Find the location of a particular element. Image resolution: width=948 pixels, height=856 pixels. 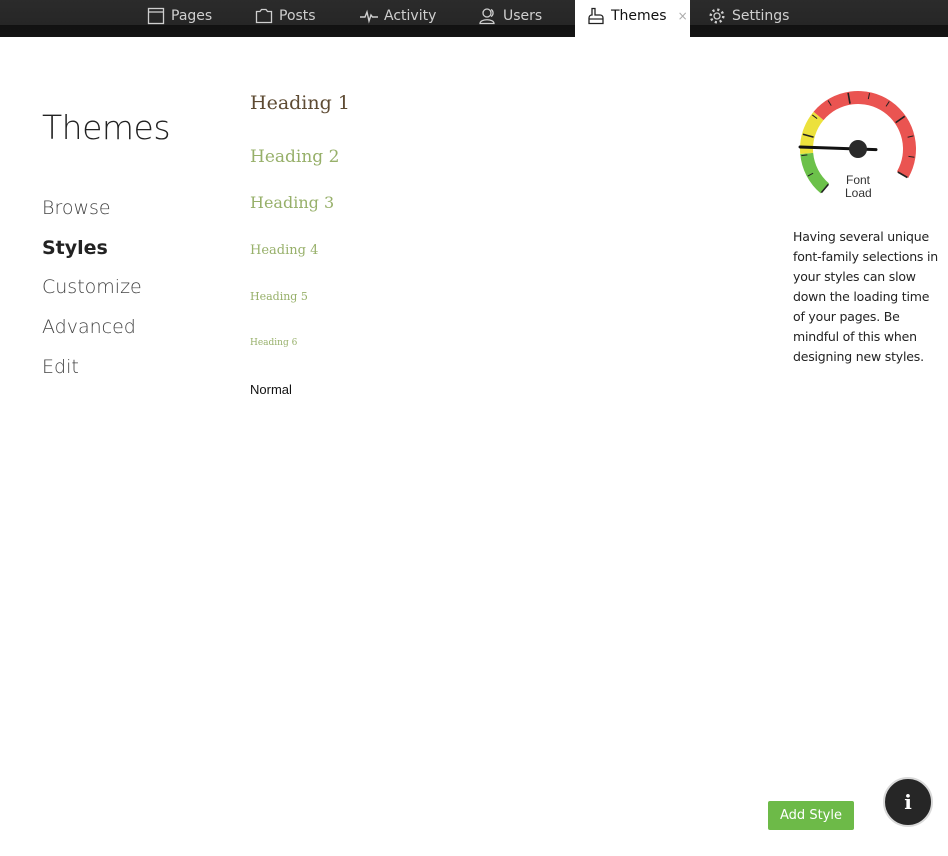

tab-posts: Posts is located at coordinates (285, 18).